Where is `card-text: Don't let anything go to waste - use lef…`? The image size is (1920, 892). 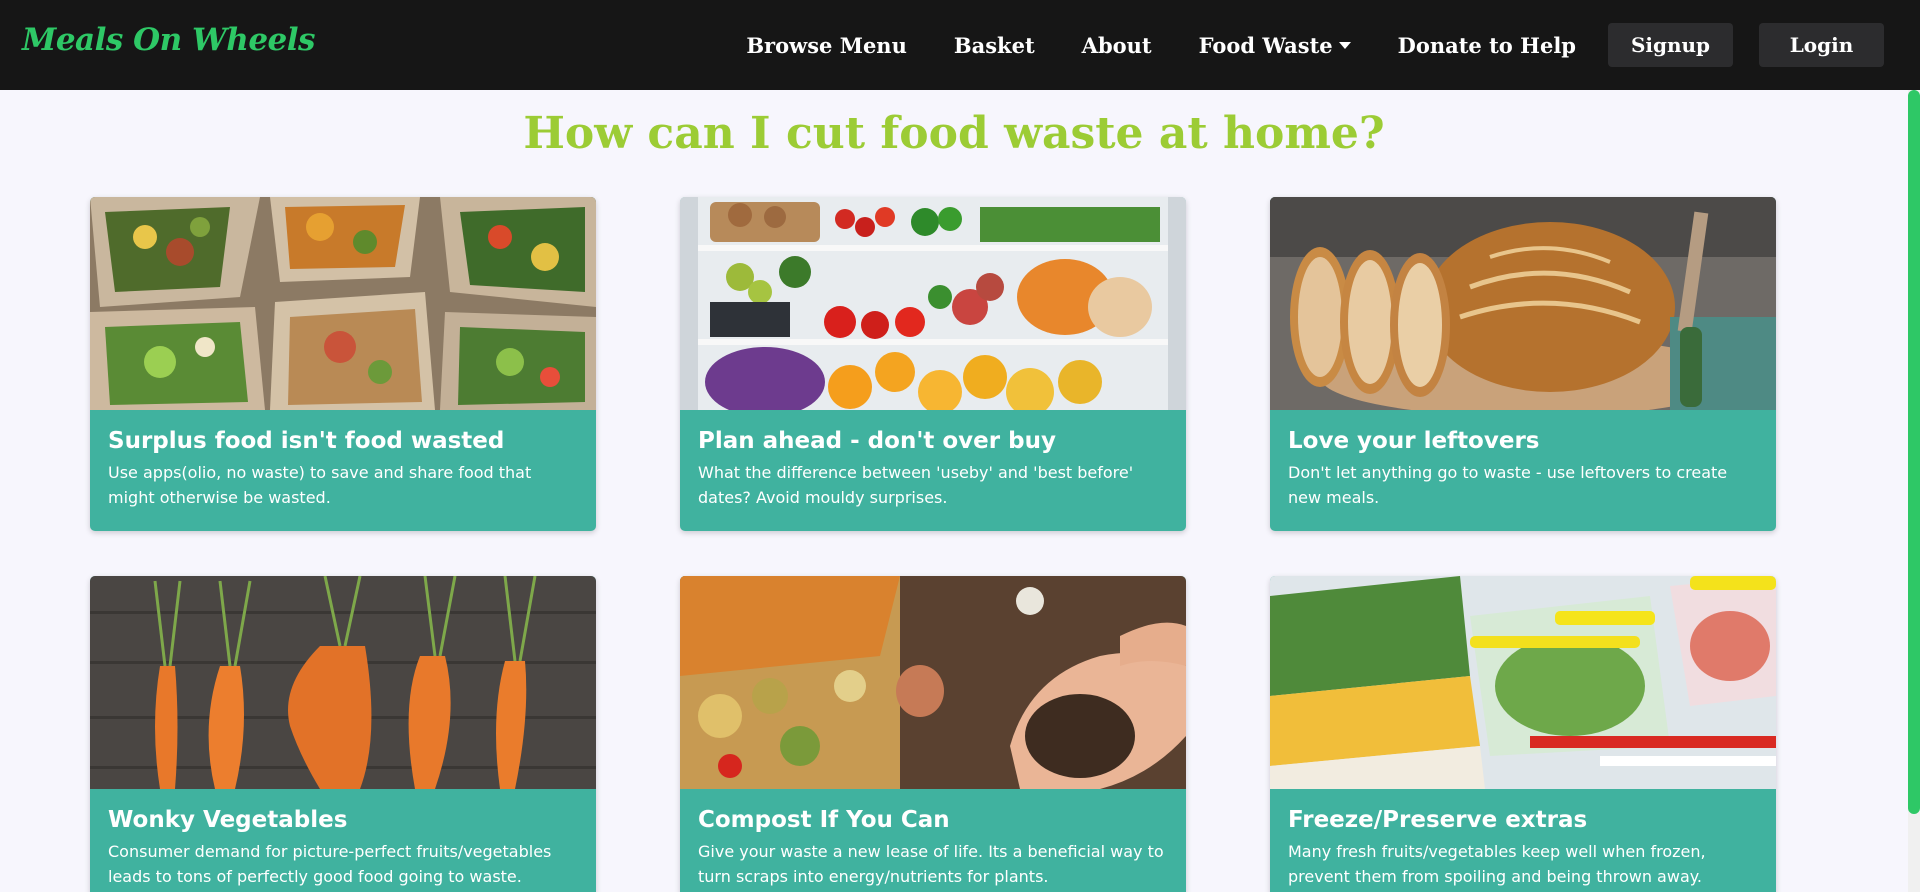 card-text: Don't let anything go to waste - use lef… is located at coordinates (1508, 485).